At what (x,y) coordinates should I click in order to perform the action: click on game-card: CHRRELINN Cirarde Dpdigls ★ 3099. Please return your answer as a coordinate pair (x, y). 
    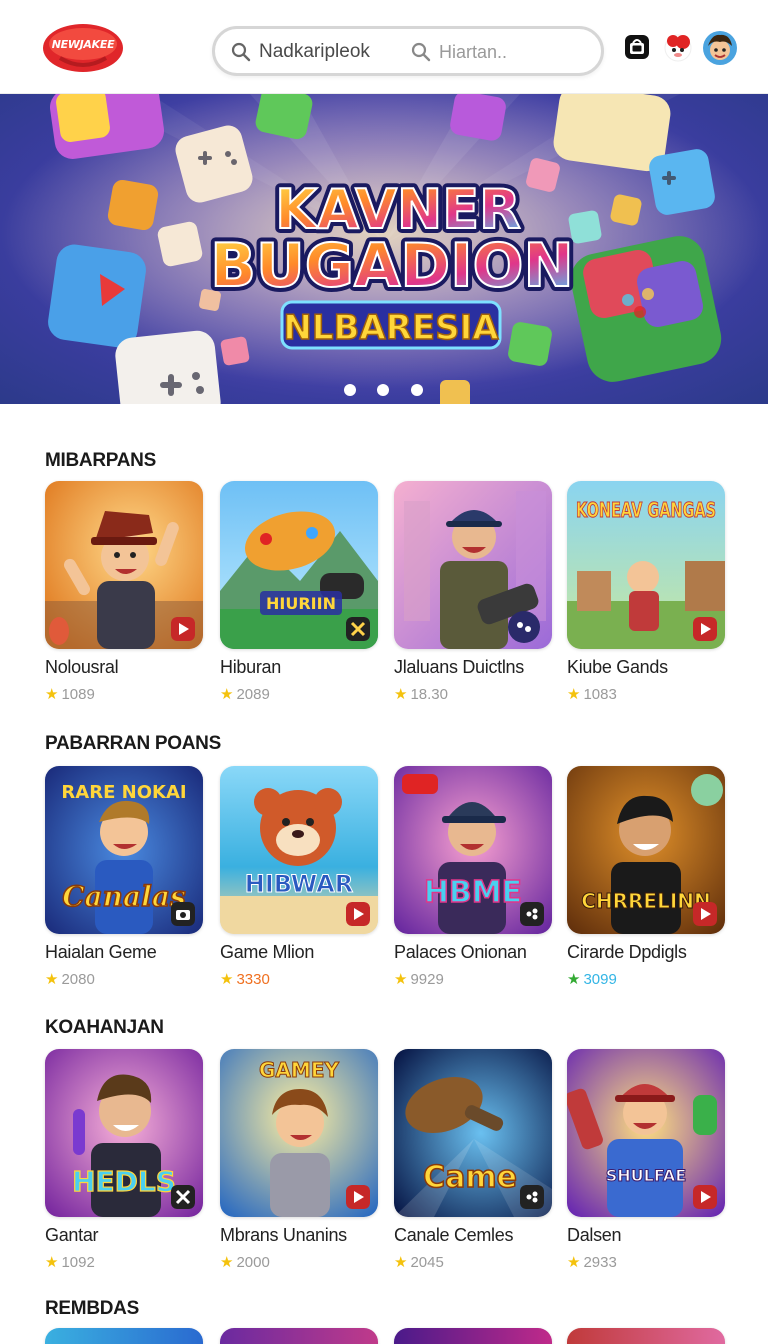
    Looking at the image, I should click on (646, 877).